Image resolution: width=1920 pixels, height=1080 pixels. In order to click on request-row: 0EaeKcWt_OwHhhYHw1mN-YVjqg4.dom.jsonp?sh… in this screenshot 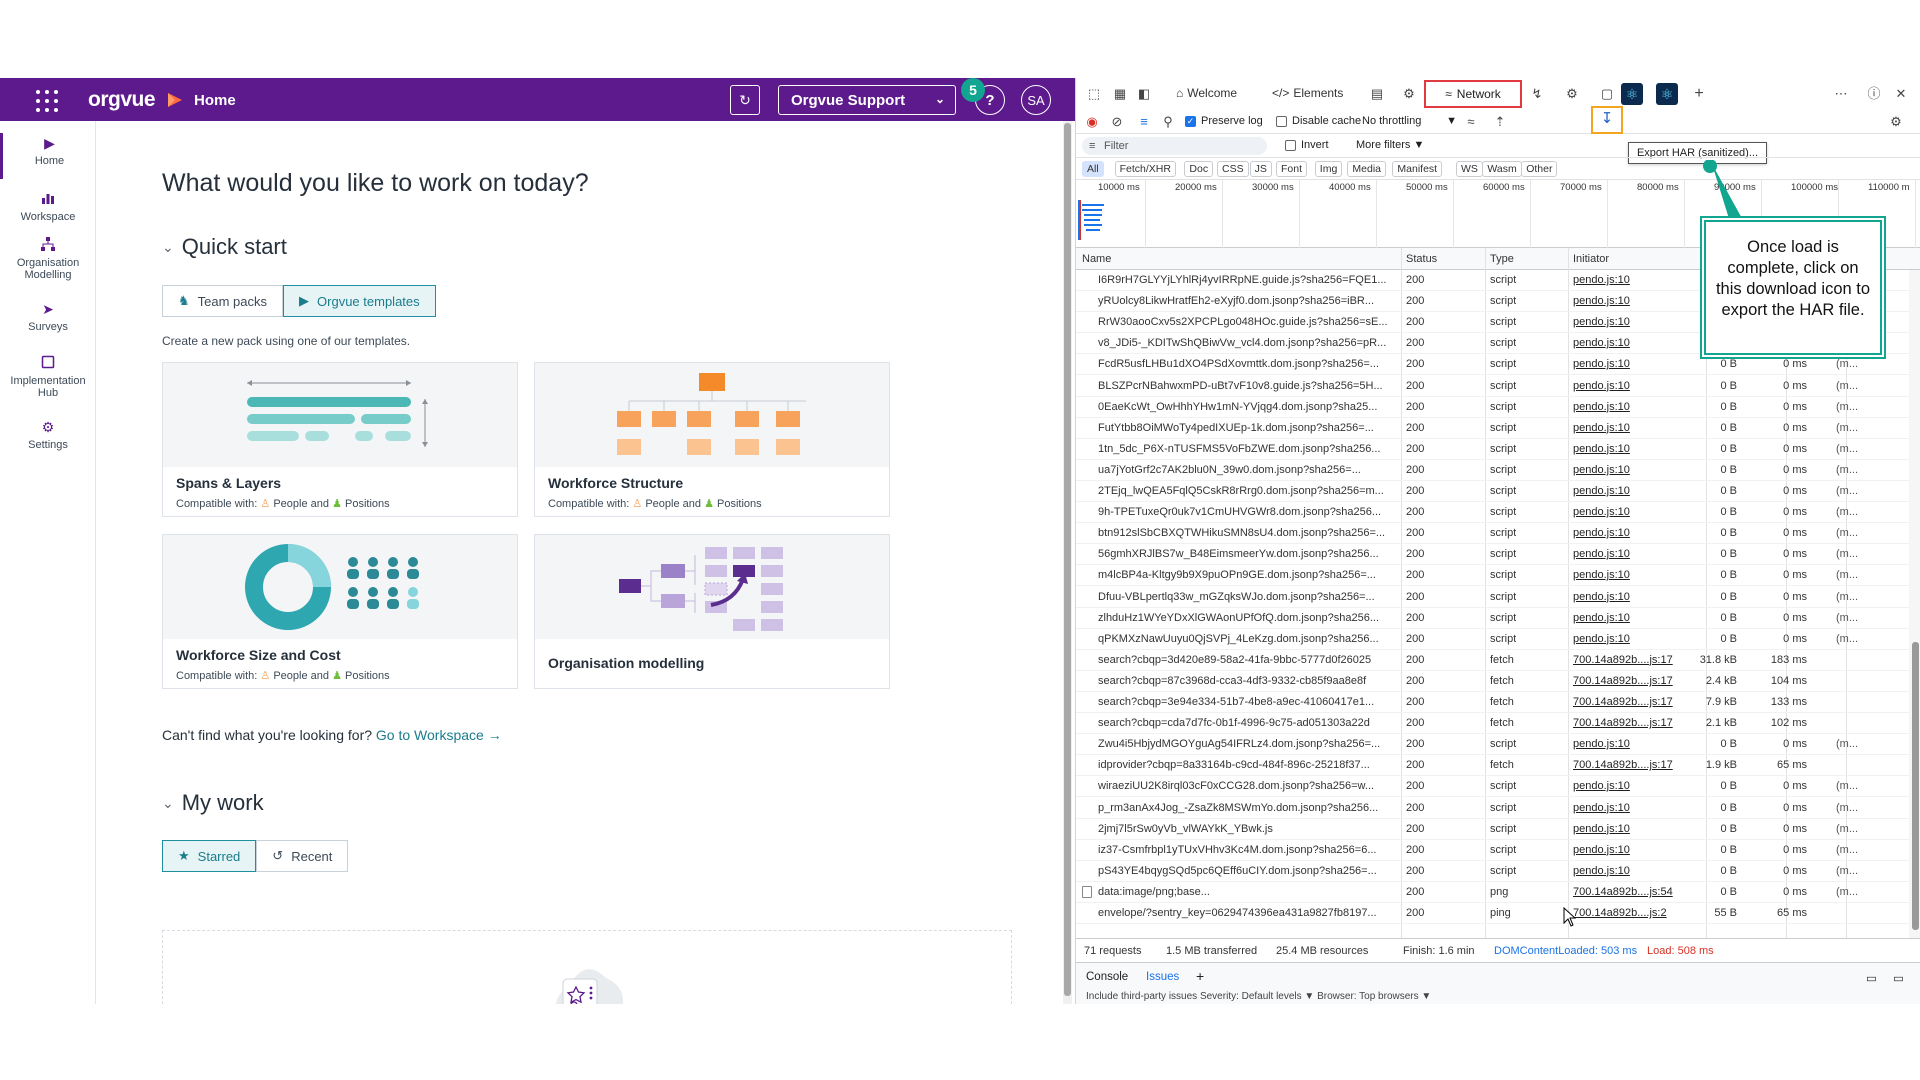, I will do `click(1492, 407)`.